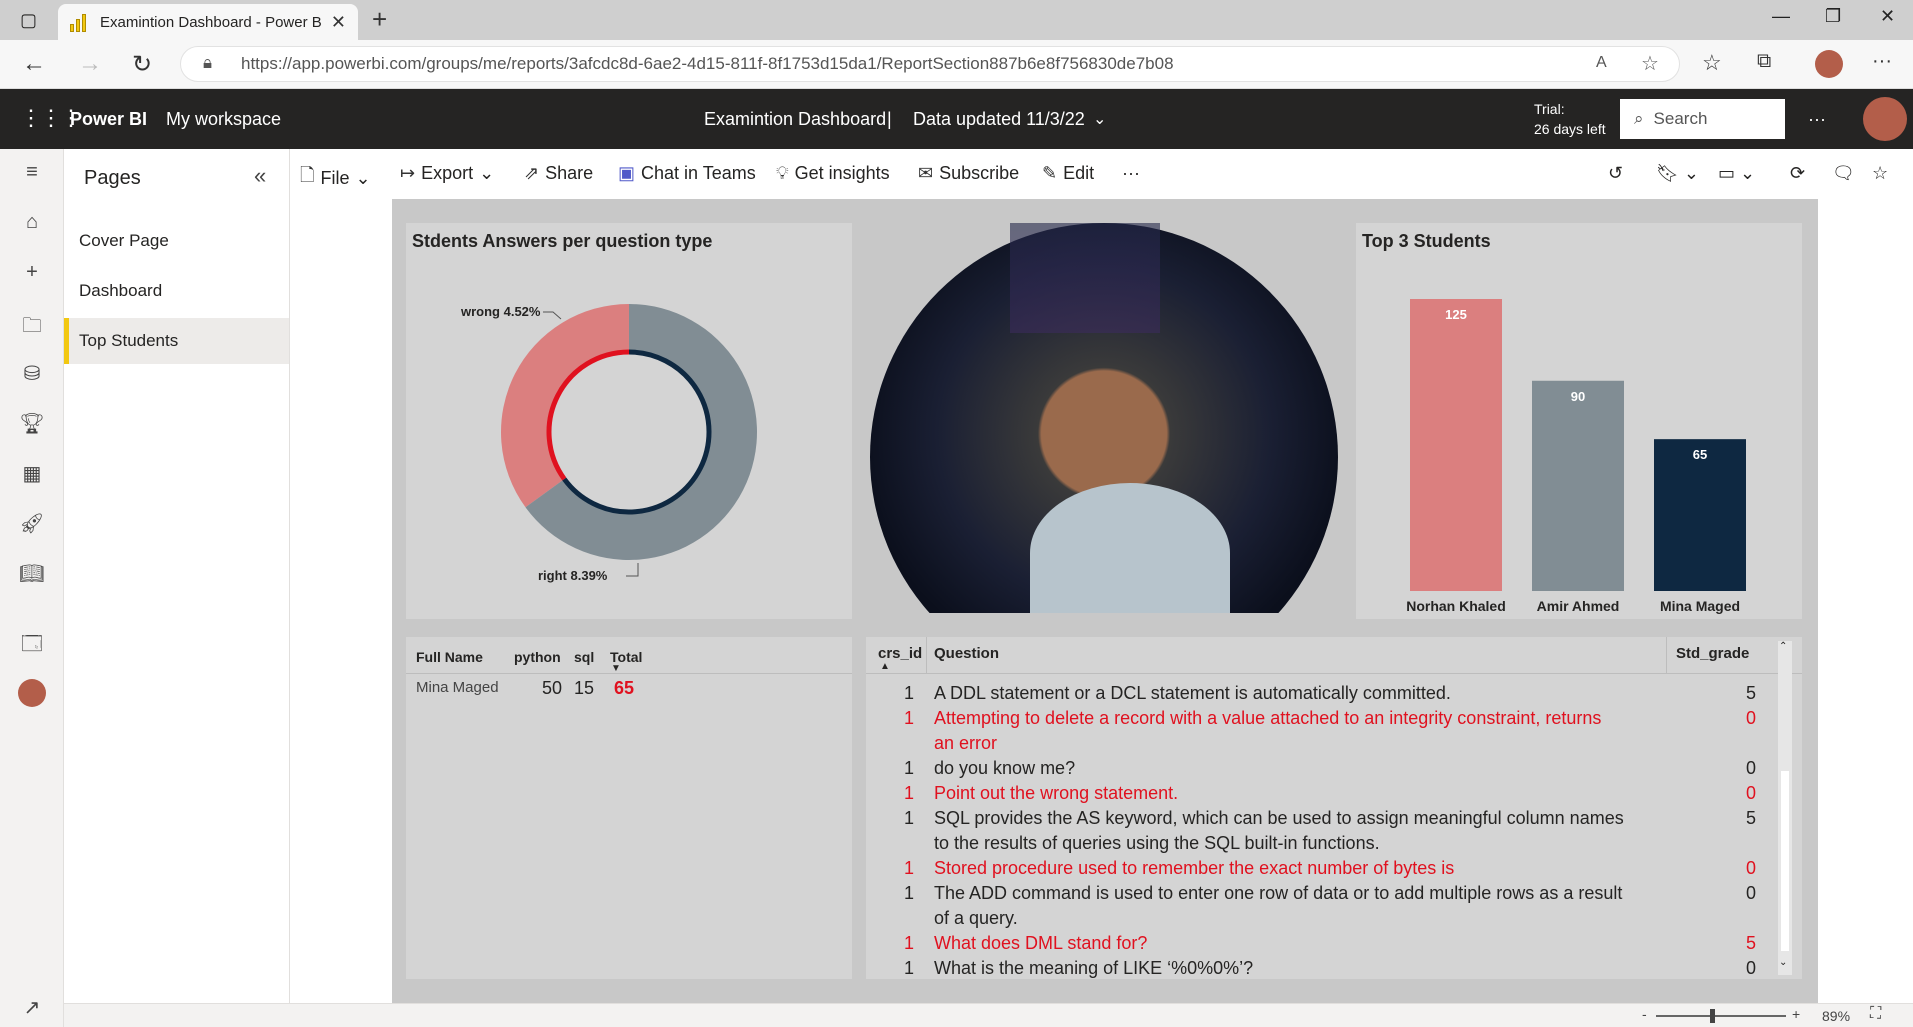 The height and width of the screenshot is (1027, 1913). What do you see at coordinates (1650, 63) in the screenshot?
I see `favorite-star-icon: ☆` at bounding box center [1650, 63].